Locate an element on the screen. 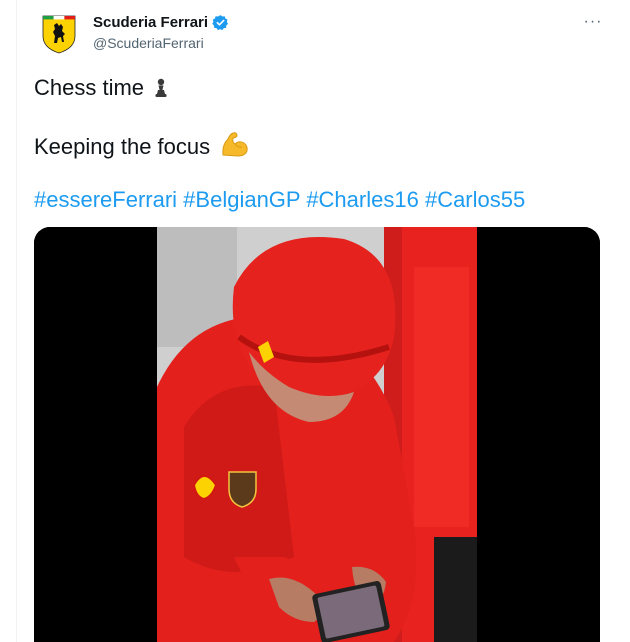 This screenshot has width=630, height=642. ferrari-avatar is located at coordinates (59, 34).